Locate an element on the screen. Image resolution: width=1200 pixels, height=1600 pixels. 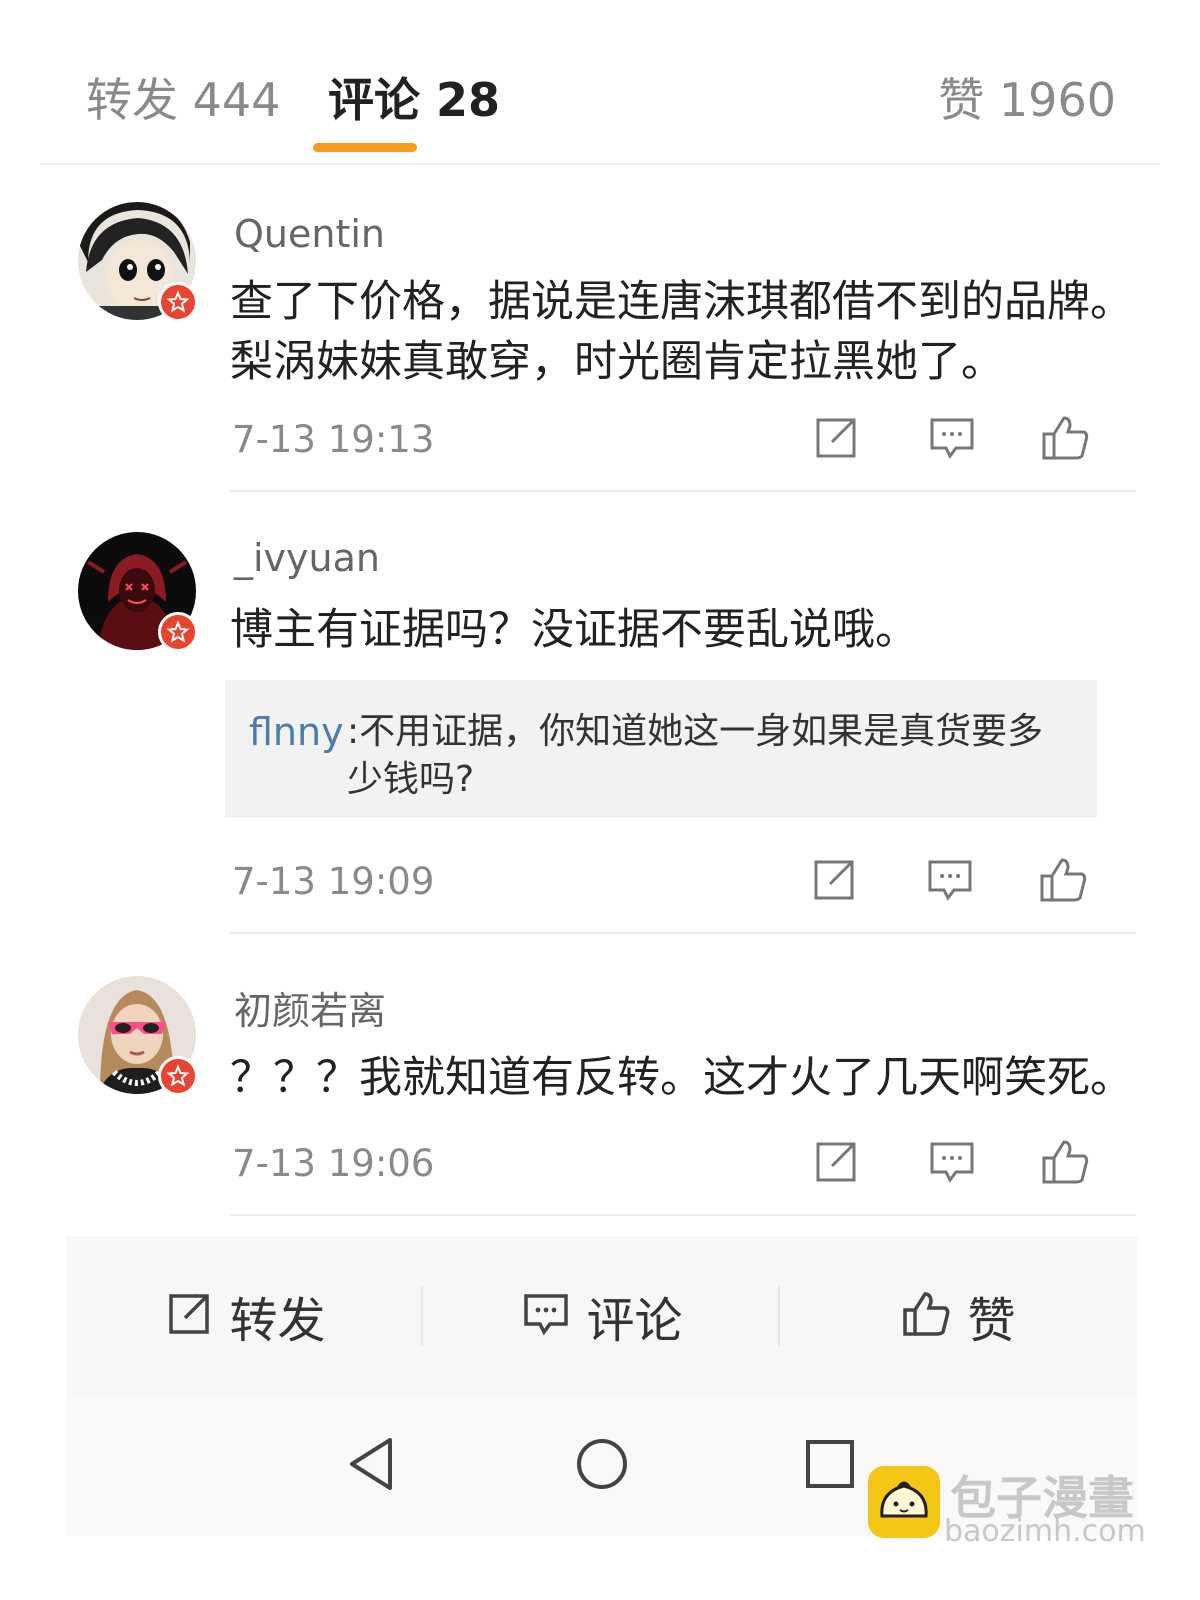
comment-button: 评论 is located at coordinates (601, 1316).